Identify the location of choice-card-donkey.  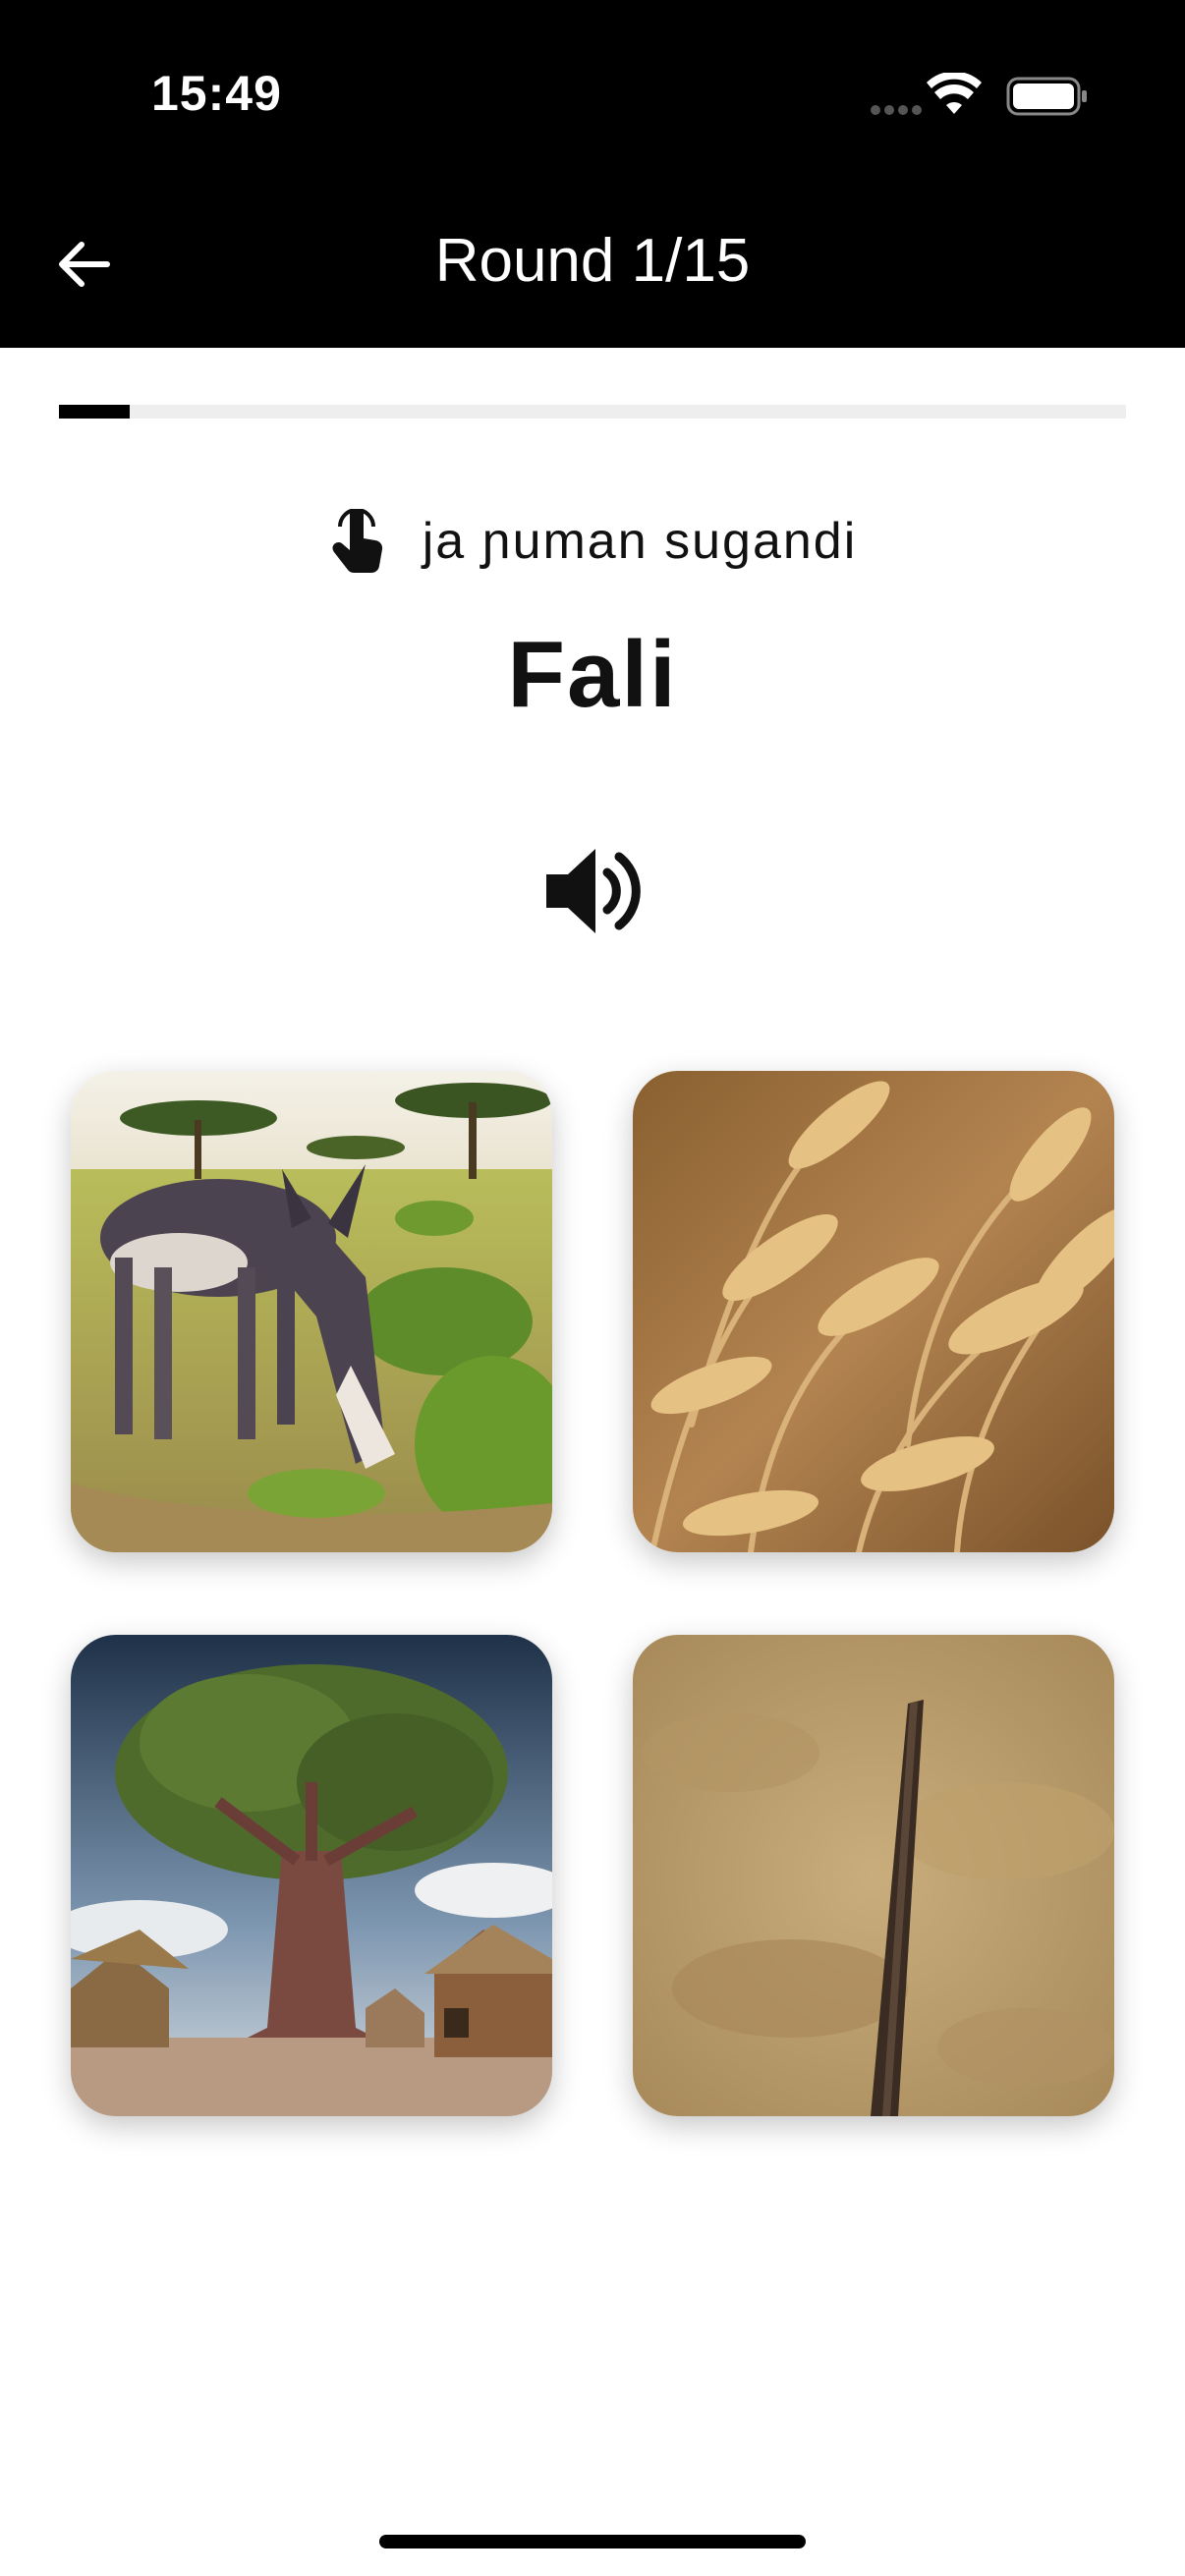
(312, 1311).